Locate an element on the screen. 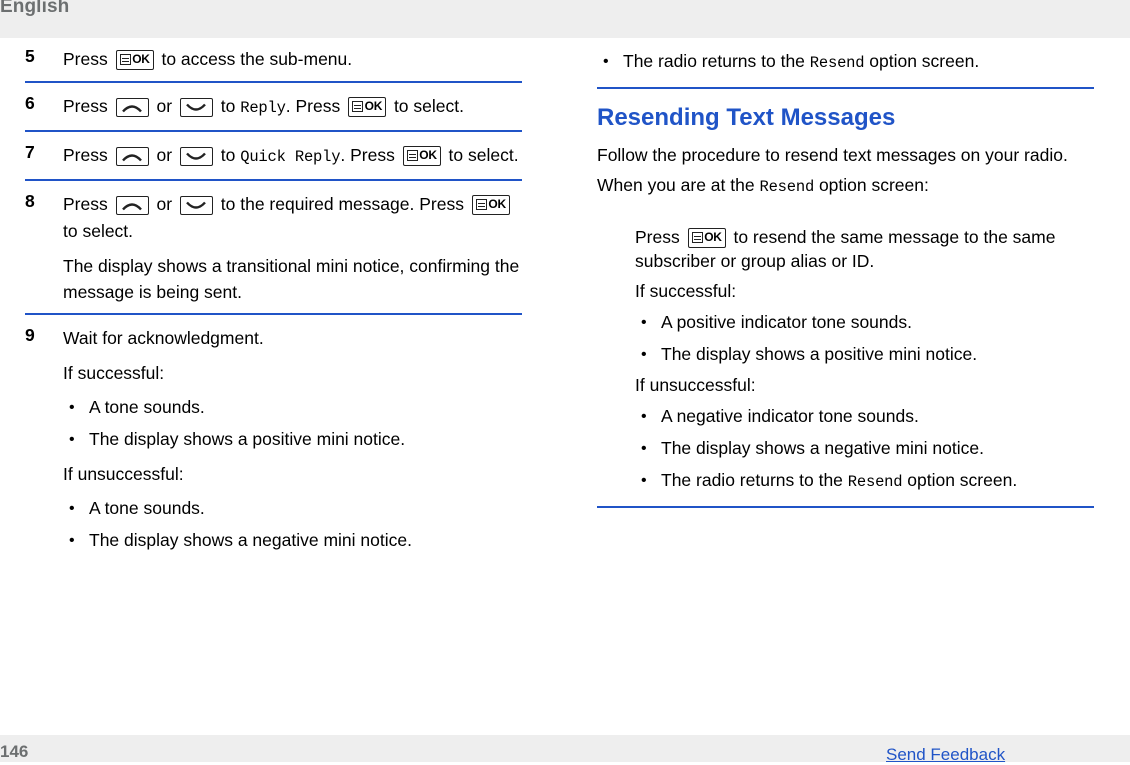 The width and height of the screenshot is (1130, 765). step-text: Press or to Reply. Press OK to select. is located at coordinates (263, 106).